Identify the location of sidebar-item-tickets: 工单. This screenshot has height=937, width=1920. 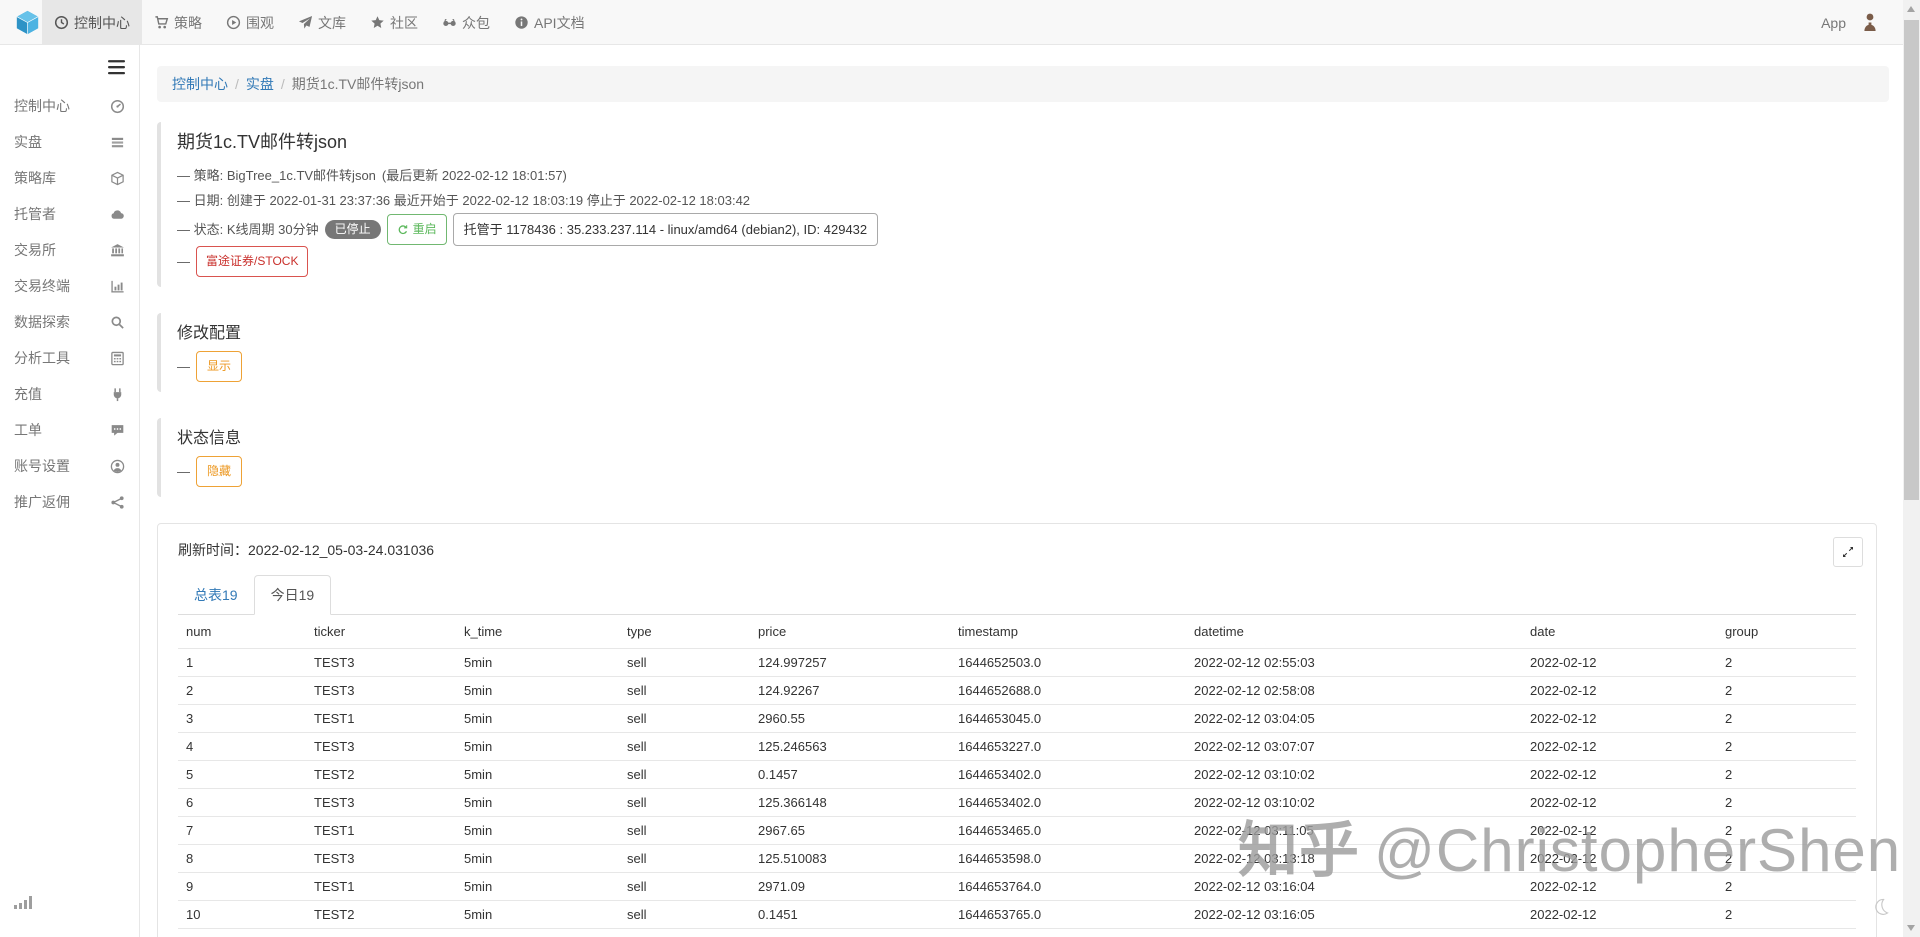
(69, 430).